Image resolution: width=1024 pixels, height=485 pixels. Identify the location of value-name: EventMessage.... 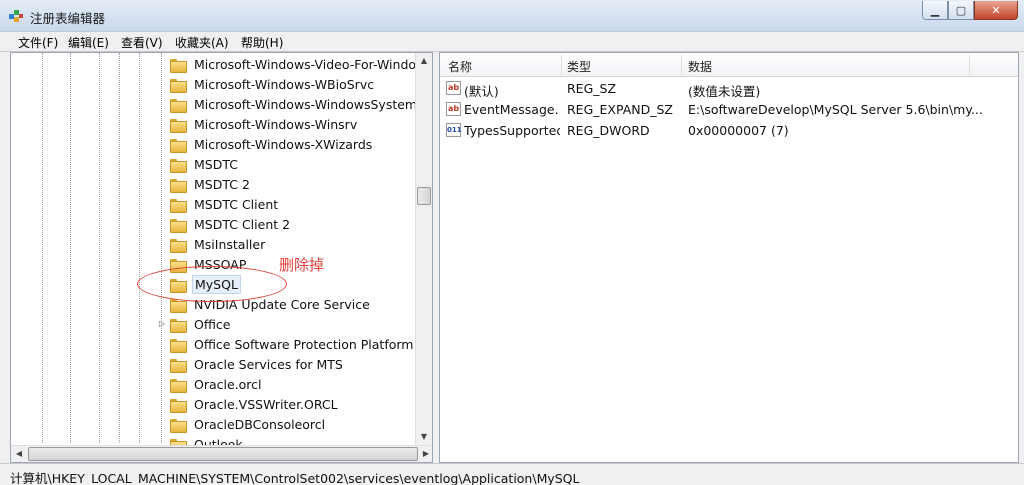
(512, 109).